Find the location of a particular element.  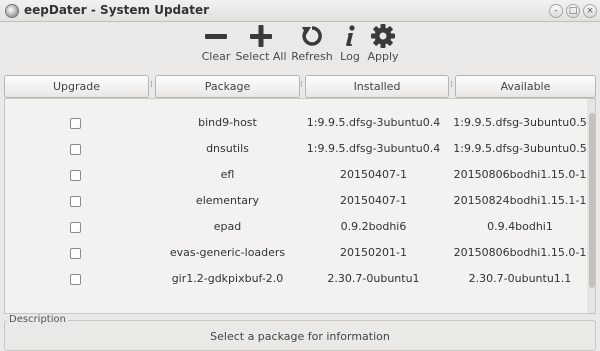

package-name: efl is located at coordinates (227, 174).